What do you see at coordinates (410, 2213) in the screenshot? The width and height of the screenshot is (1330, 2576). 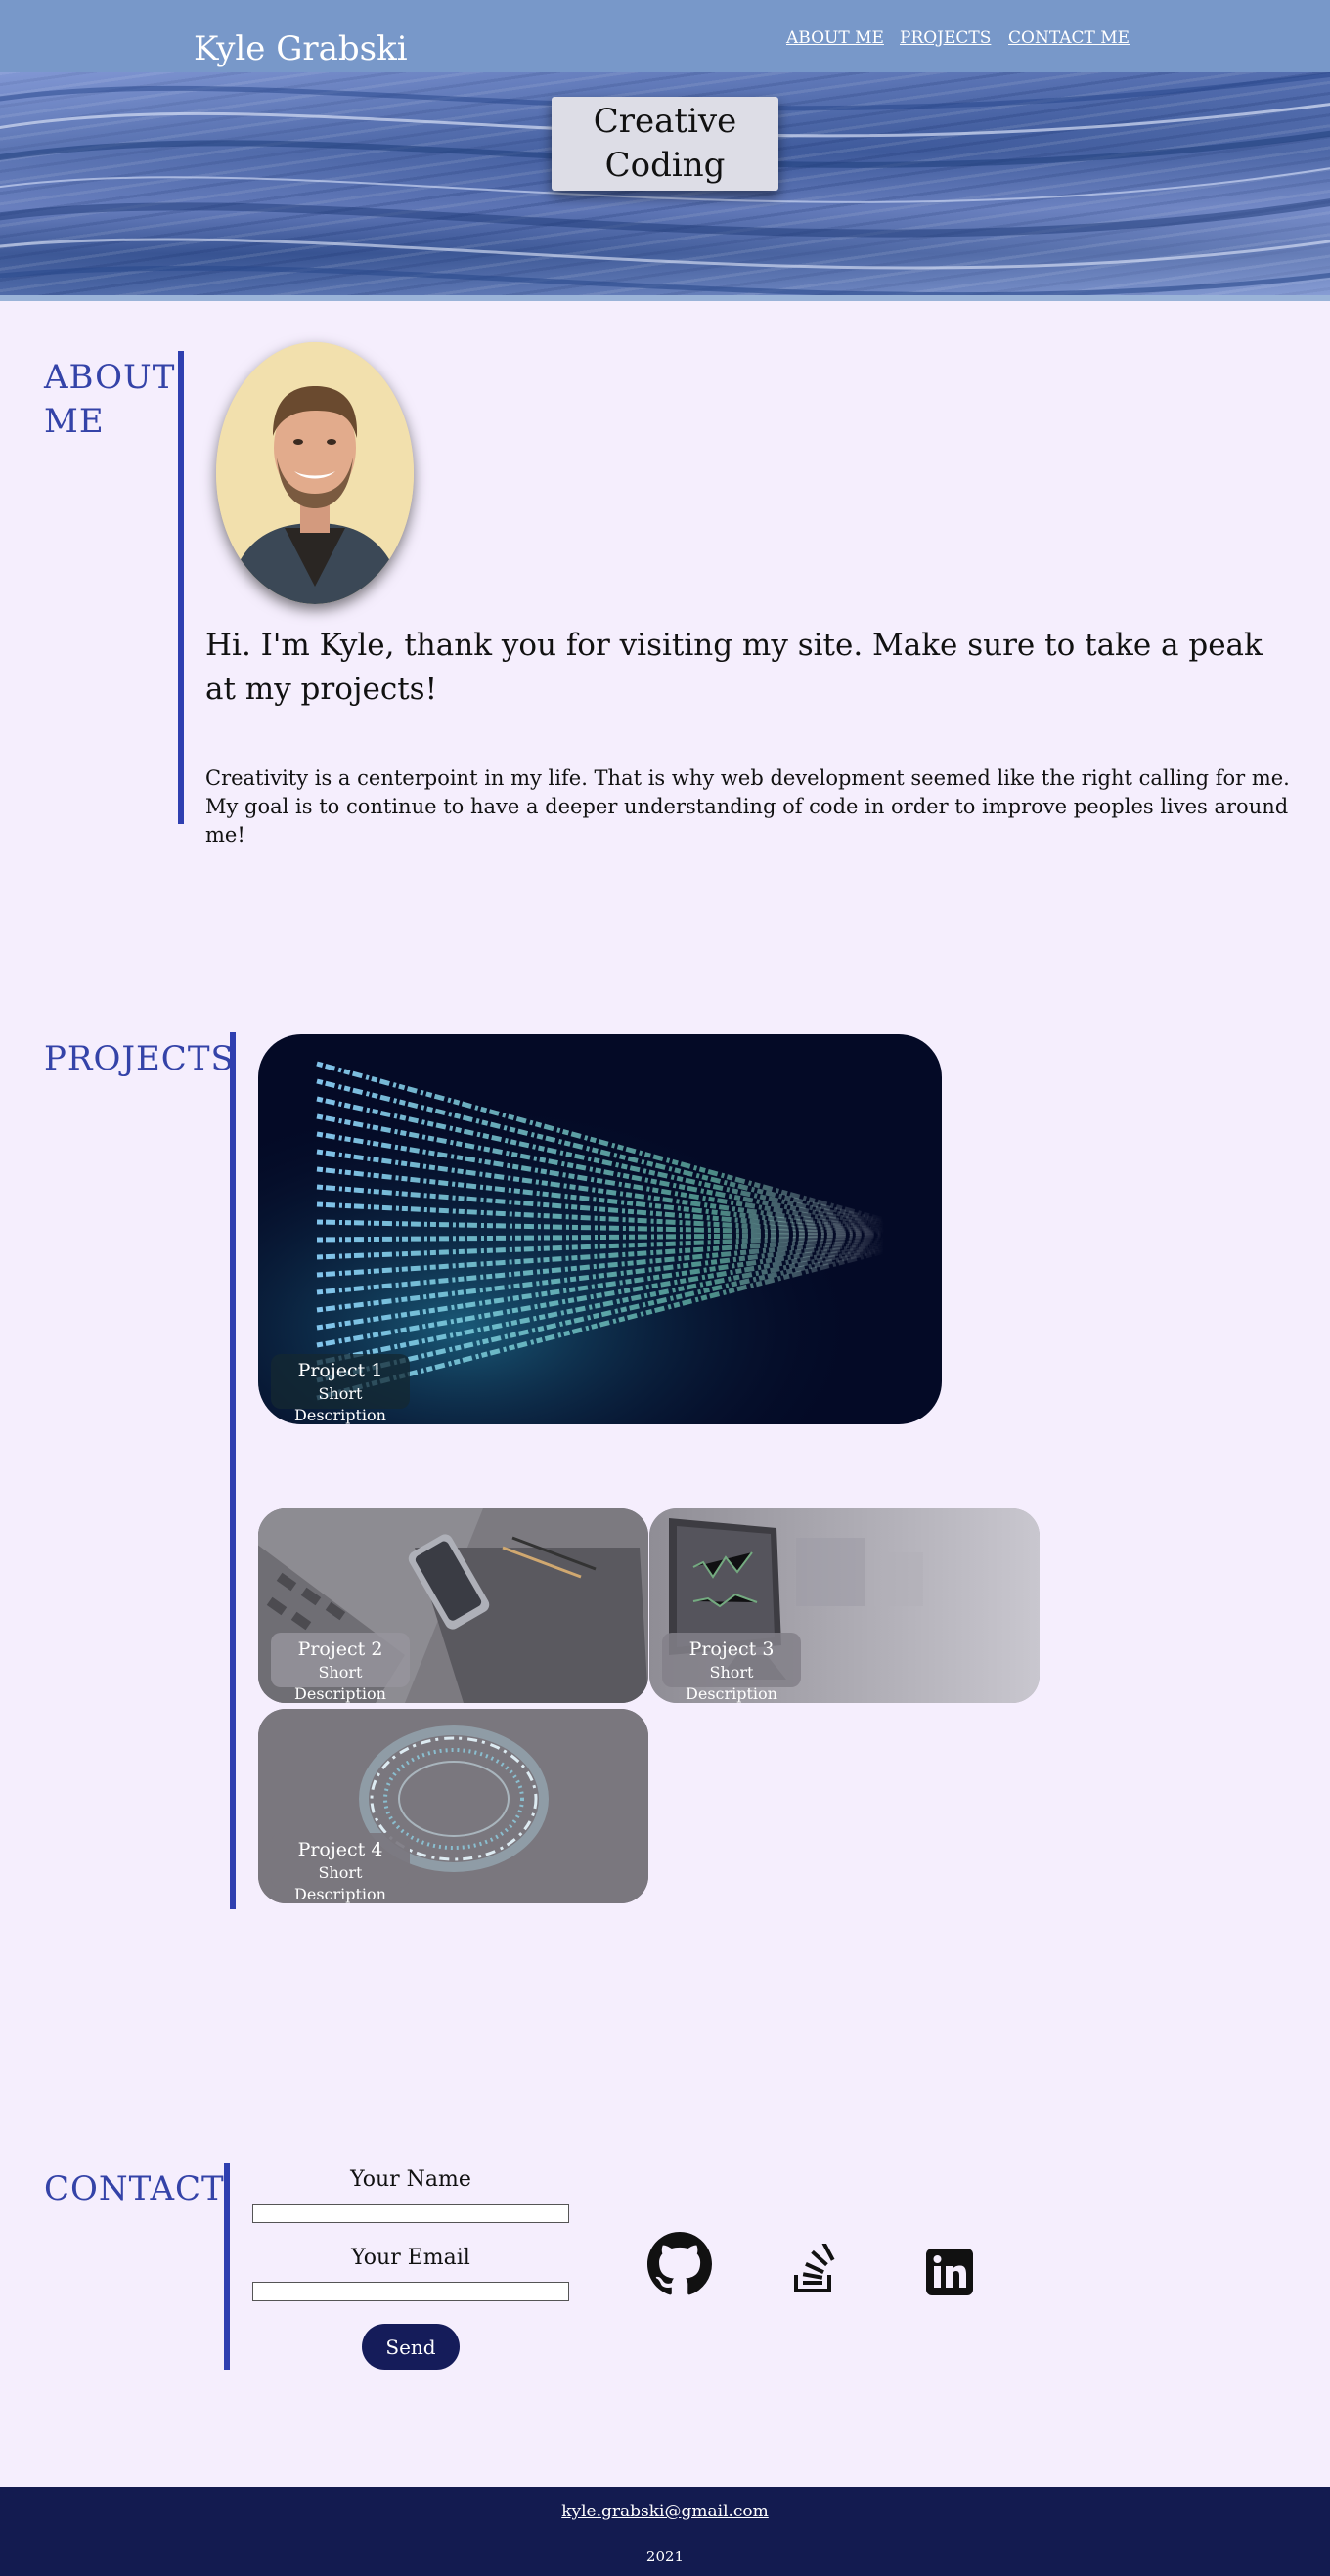 I see `name-input` at bounding box center [410, 2213].